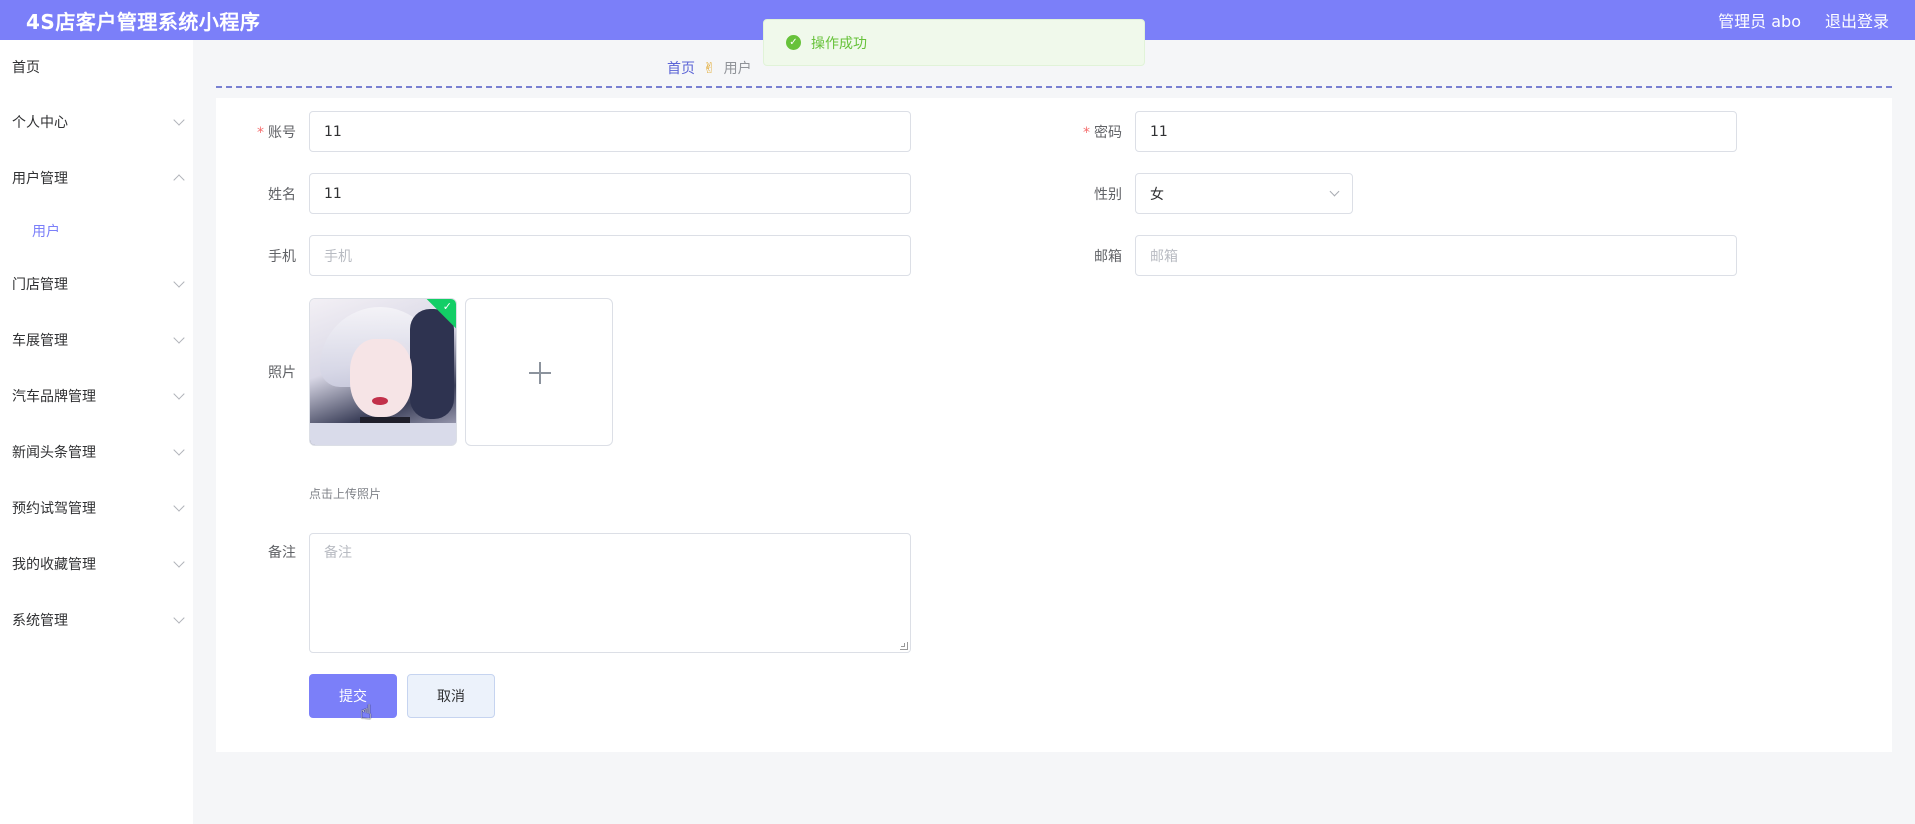 The height and width of the screenshot is (824, 1915). Describe the element at coordinates (1157, 194) in the screenshot. I see `gender-select-value: 女` at that location.